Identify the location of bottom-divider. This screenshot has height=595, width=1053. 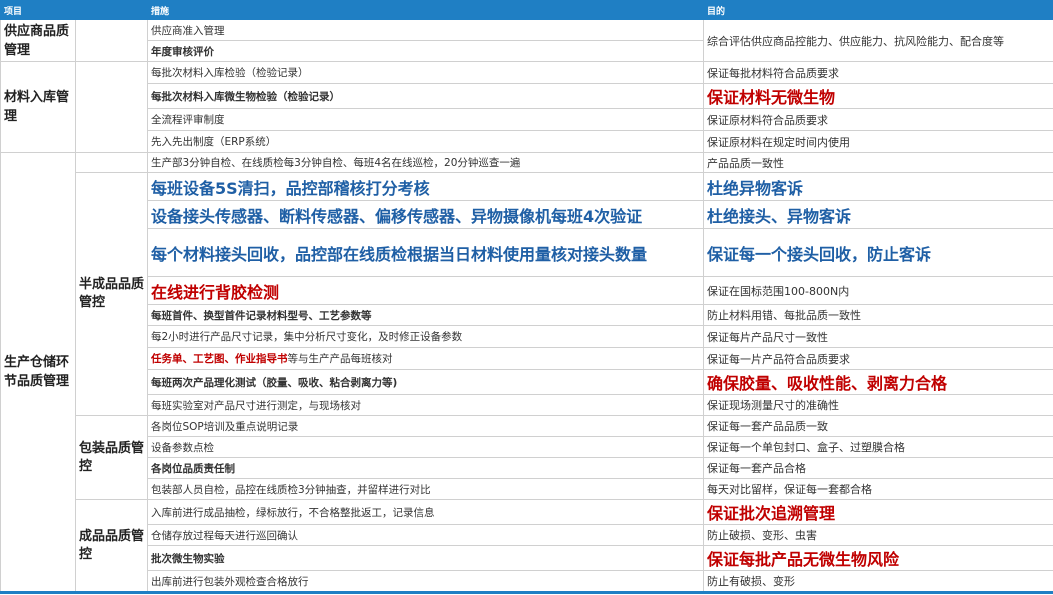
(526, 592).